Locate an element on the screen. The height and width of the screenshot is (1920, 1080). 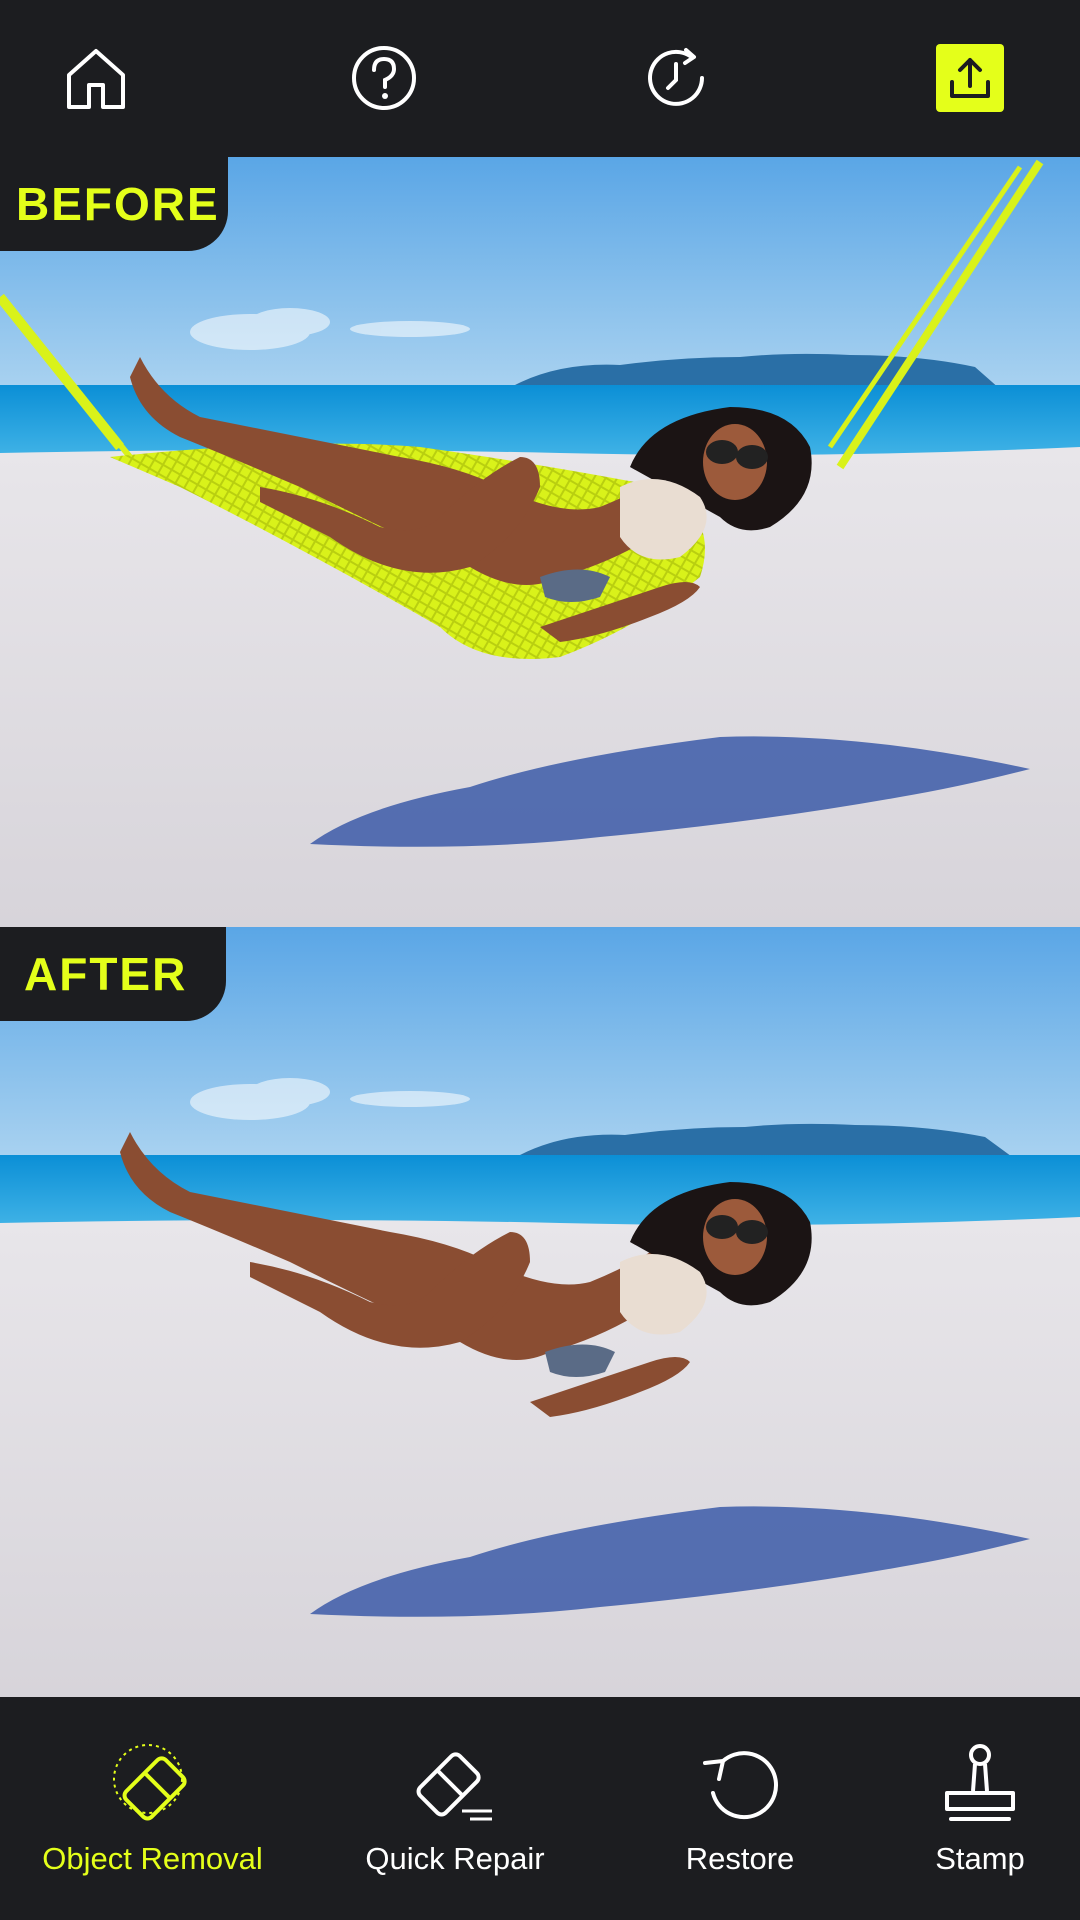
top-toolbar is located at coordinates (540, 78).